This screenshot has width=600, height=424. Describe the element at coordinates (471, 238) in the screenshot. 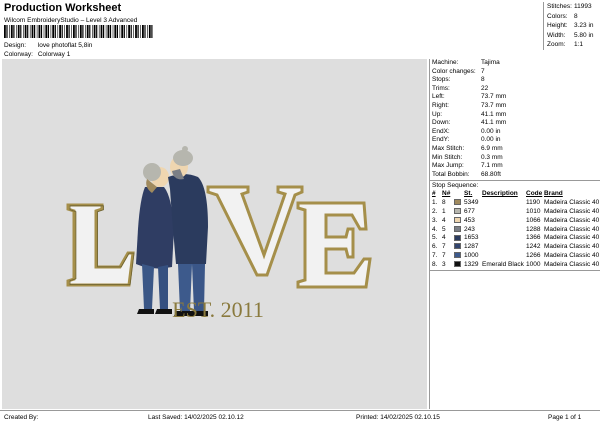

I see `stitch-count: 1653` at that location.